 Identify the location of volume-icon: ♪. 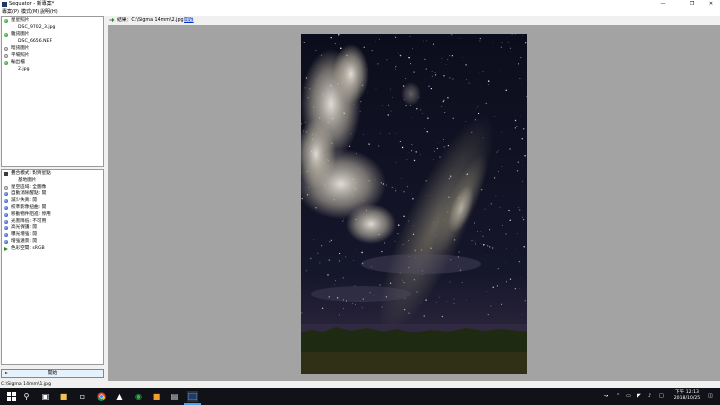
(649, 396).